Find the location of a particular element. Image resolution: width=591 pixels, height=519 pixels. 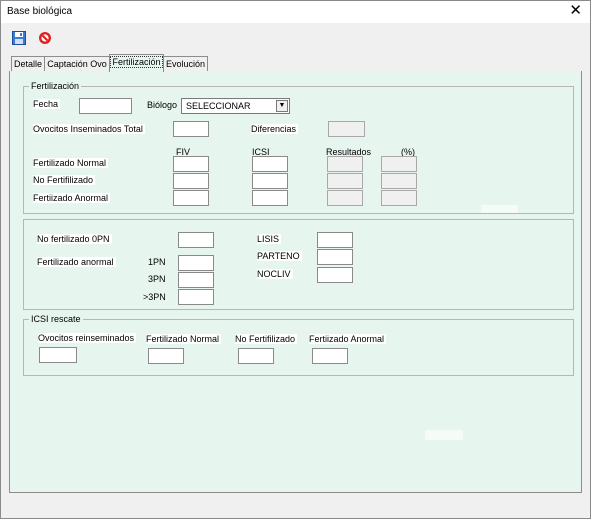

fert-anormal-icsi-input is located at coordinates (270, 198).